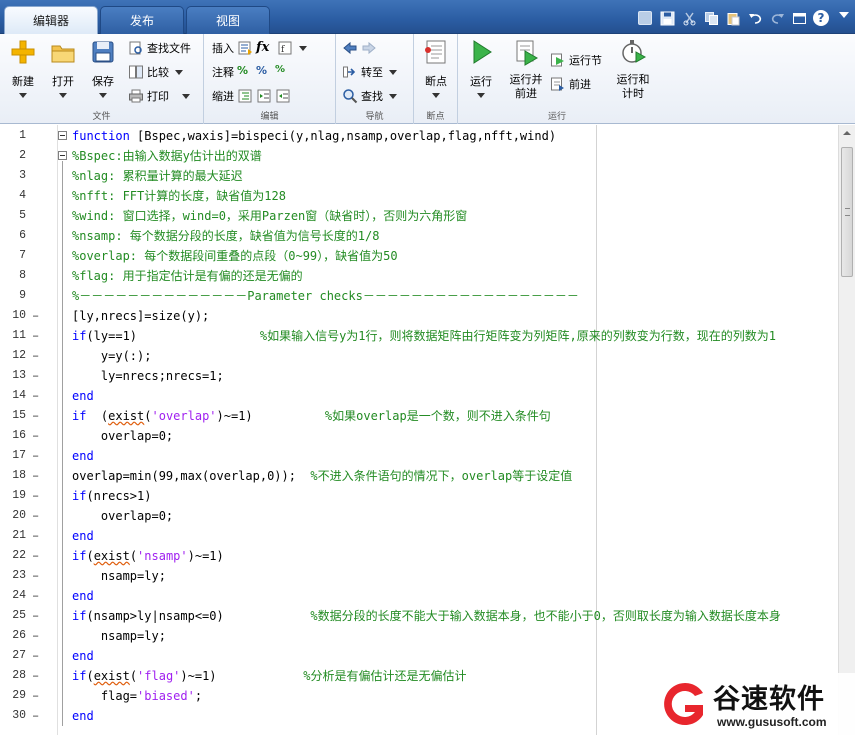  What do you see at coordinates (235, 256) in the screenshot?
I see `code-line: %overlap: 每个数据段间重叠的点段（0~99），缺省值为50` at bounding box center [235, 256].